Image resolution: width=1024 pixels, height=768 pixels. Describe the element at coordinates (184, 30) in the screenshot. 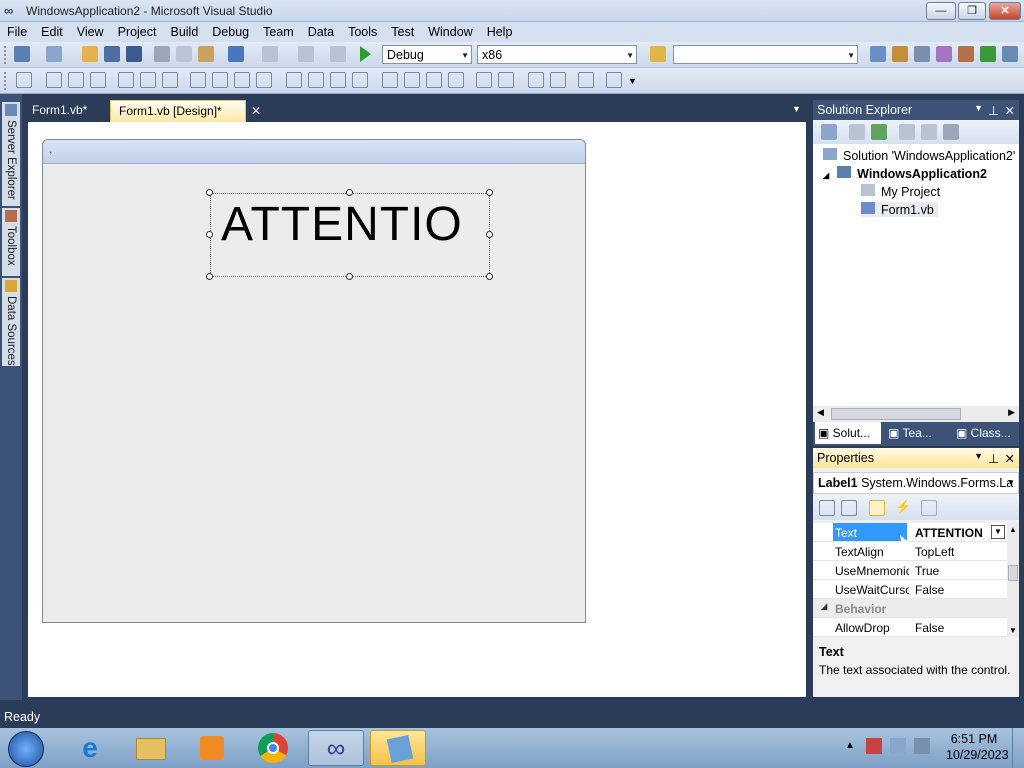

I see `menu-build: Build` at that location.